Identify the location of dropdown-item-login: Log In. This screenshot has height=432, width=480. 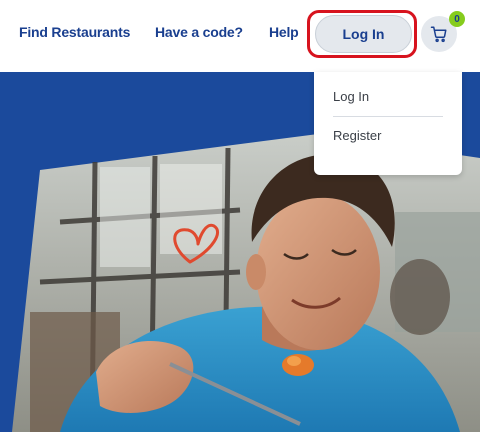
(351, 96).